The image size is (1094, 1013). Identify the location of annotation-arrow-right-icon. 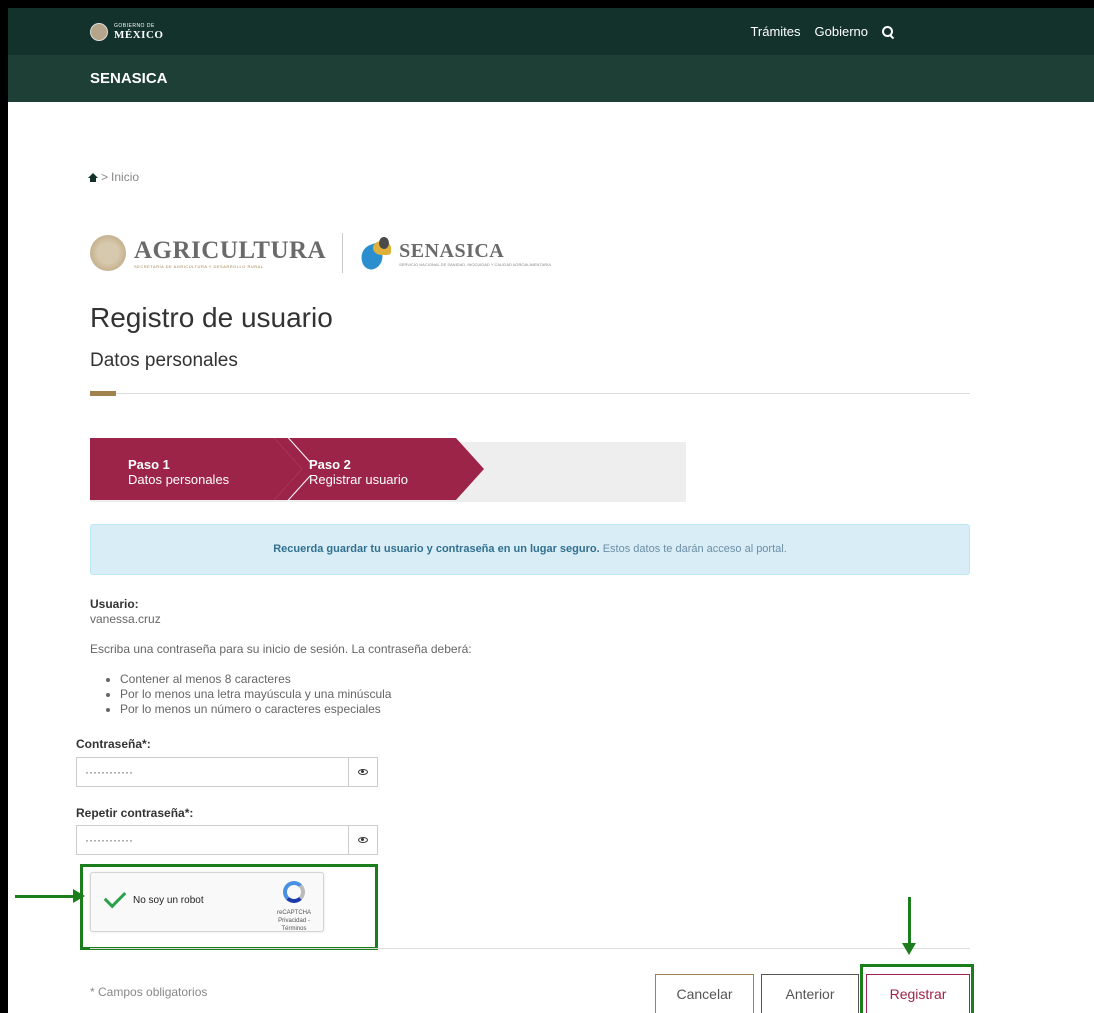
(50, 896).